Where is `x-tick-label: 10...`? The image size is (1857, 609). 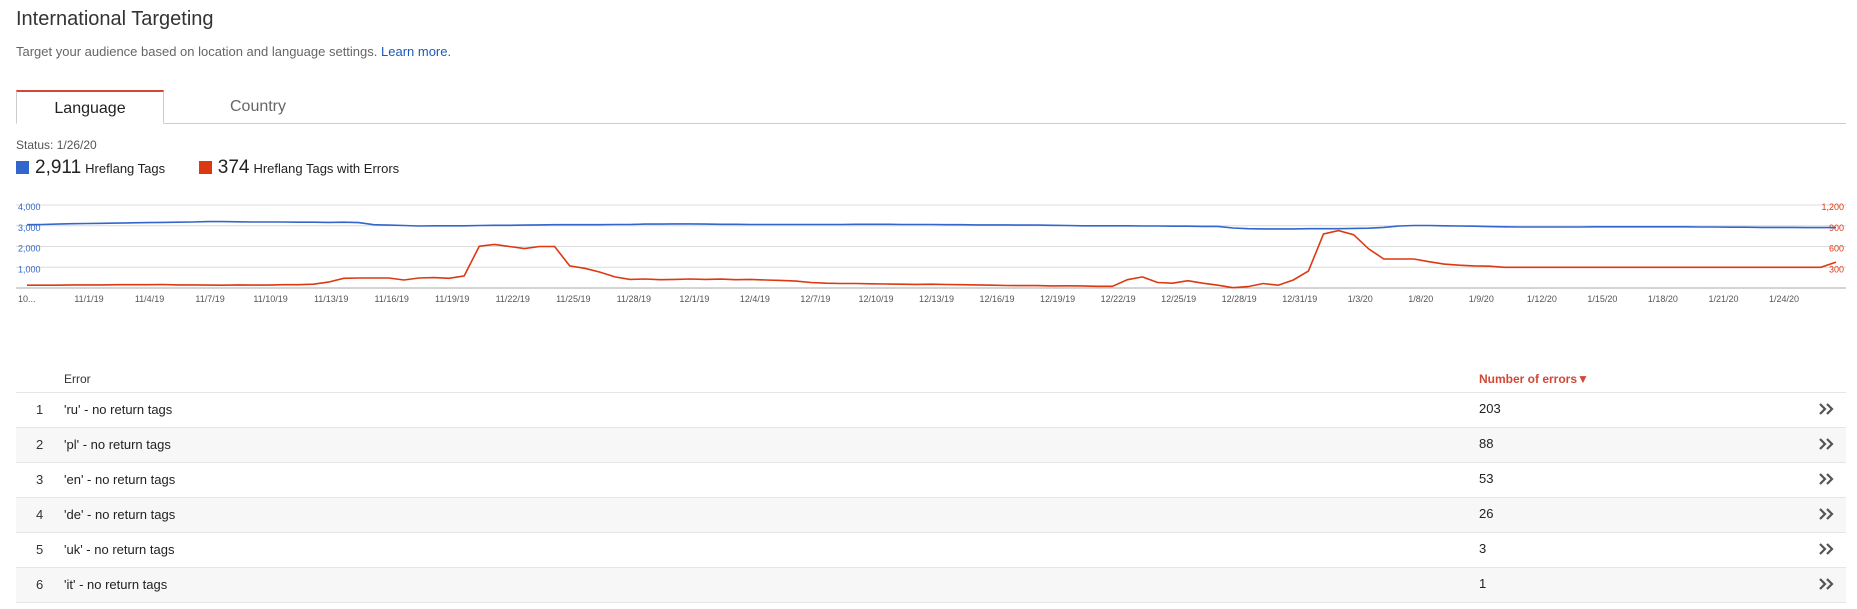 x-tick-label: 10... is located at coordinates (27, 299).